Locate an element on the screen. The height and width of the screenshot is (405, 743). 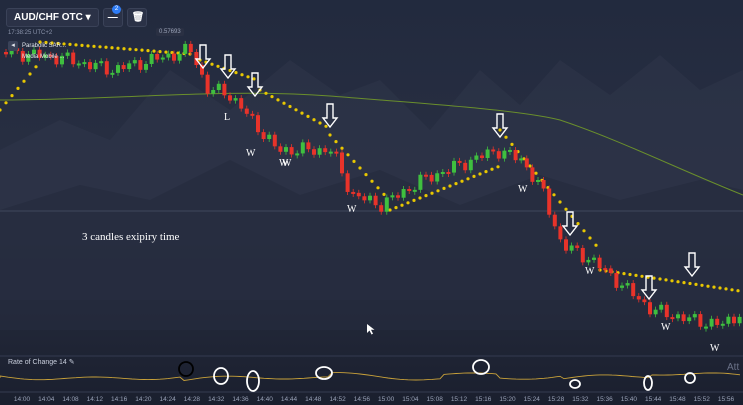
pencil-icon: ✎ is located at coordinates (72, 362).